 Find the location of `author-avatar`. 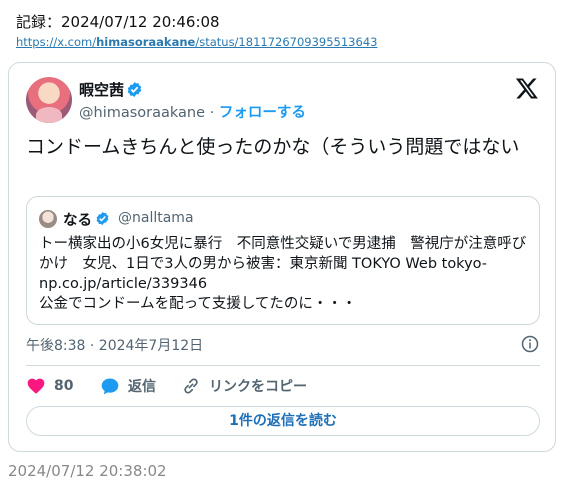

author-avatar is located at coordinates (49, 100).